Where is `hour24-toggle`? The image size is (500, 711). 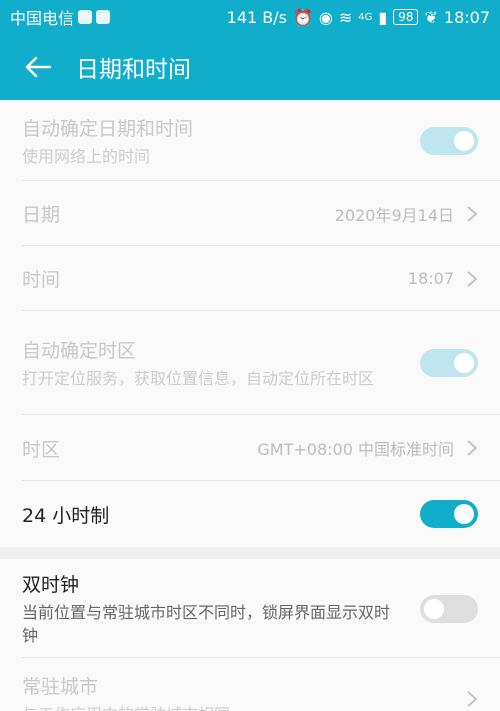 hour24-toggle is located at coordinates (449, 514).